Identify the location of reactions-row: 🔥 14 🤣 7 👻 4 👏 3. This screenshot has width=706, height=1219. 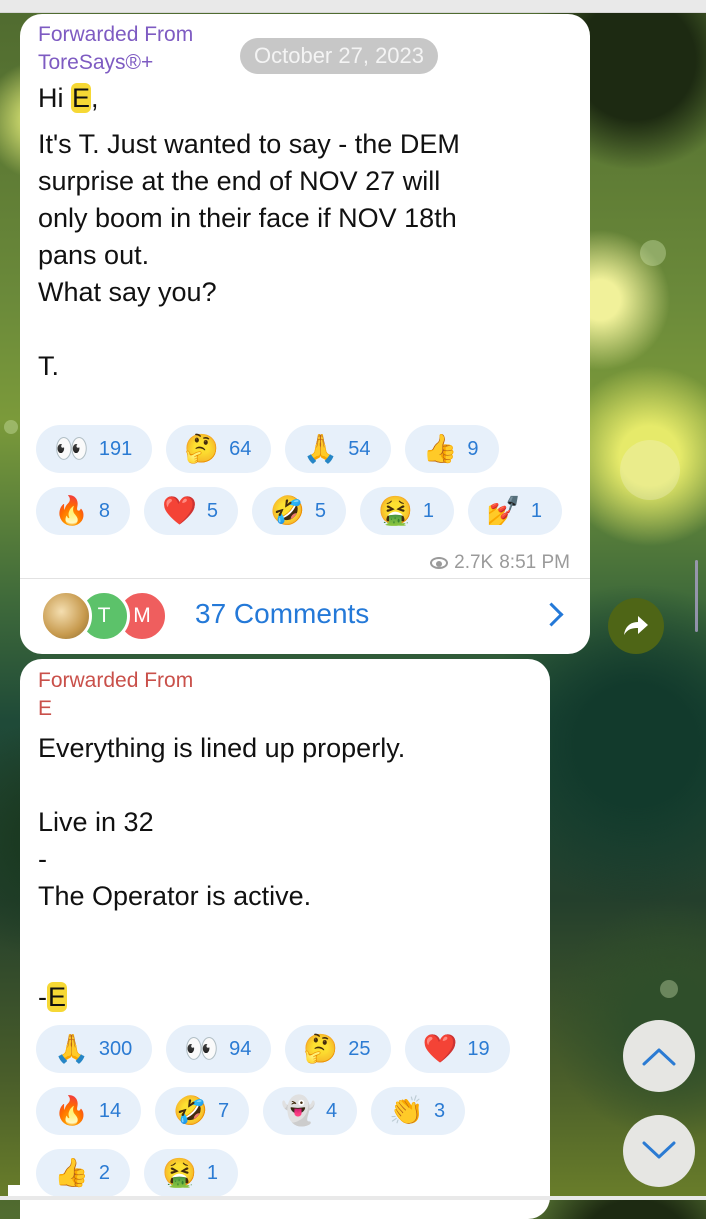
(273, 1111).